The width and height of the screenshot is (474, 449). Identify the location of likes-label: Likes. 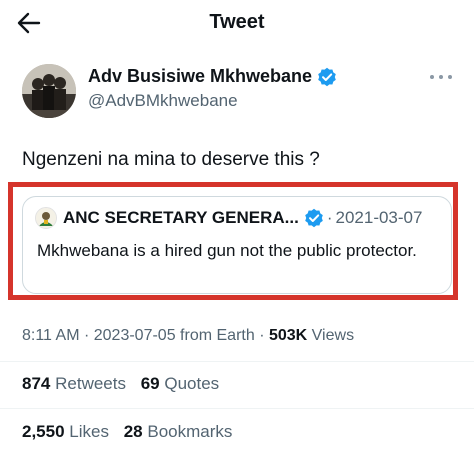
(89, 431).